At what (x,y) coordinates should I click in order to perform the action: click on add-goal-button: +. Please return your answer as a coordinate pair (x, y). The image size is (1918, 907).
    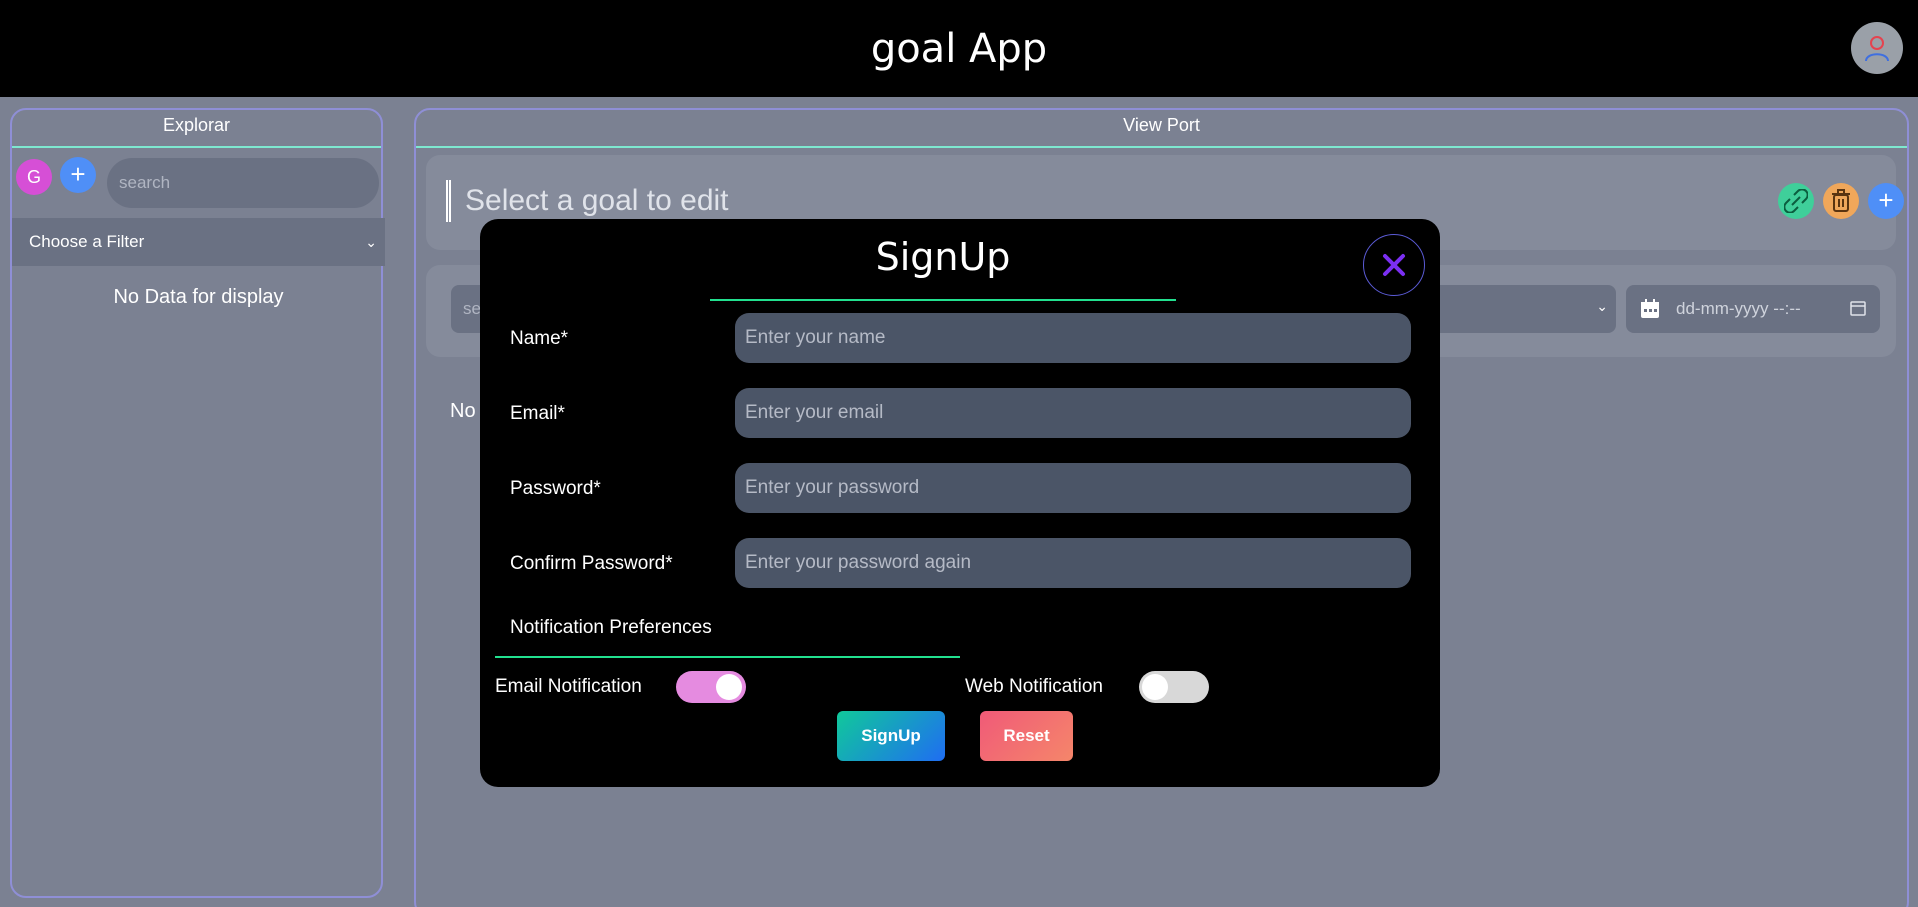
    Looking at the image, I should click on (78, 175).